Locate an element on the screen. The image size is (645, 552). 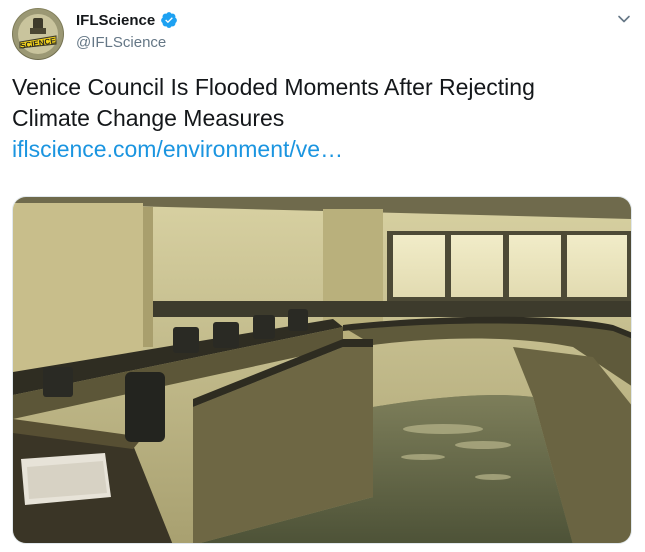
verified-badge-icon is located at coordinates (169, 20).